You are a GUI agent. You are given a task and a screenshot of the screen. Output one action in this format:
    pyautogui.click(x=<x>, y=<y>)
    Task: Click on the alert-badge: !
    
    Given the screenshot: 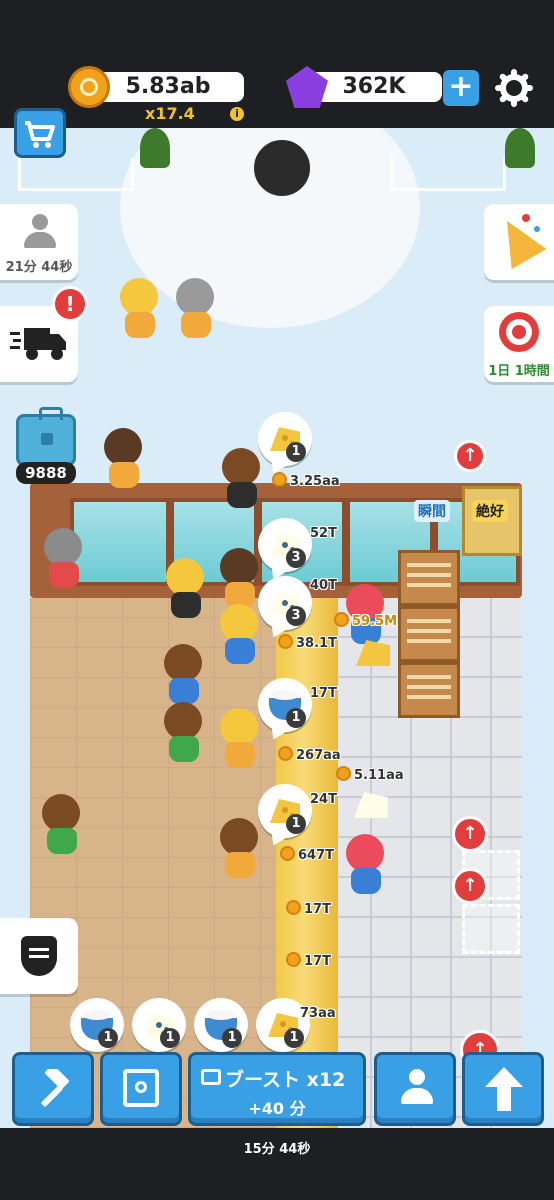 What is the action you would take?
    pyautogui.click(x=70, y=304)
    